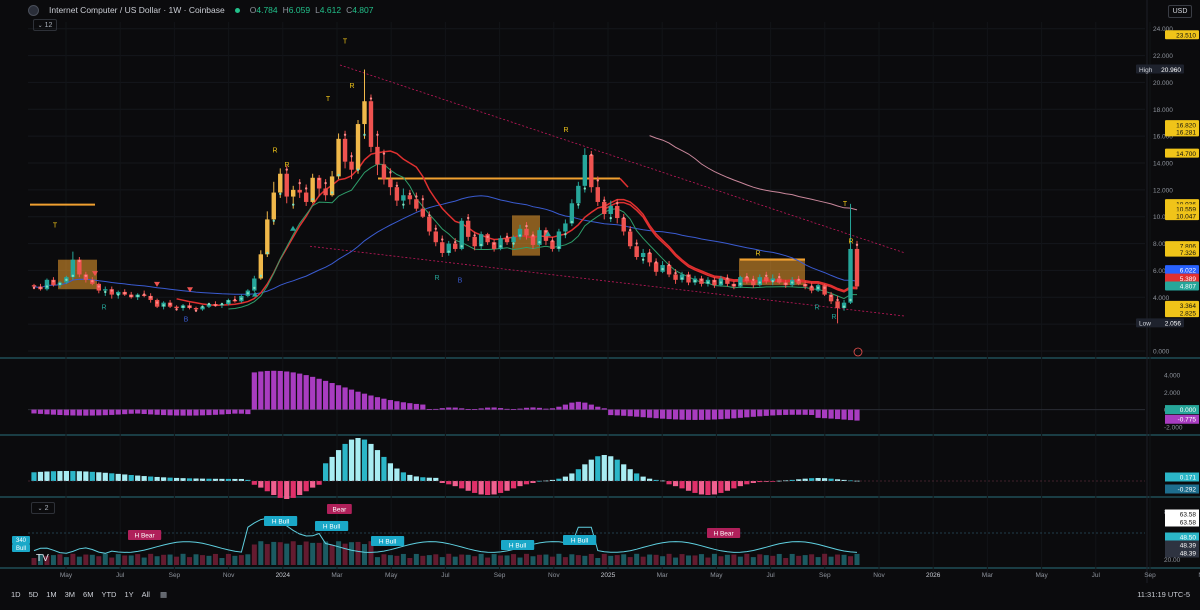 The width and height of the screenshot is (1200, 610). I want to click on price-badge-value: 2.825, so click(1188, 313).